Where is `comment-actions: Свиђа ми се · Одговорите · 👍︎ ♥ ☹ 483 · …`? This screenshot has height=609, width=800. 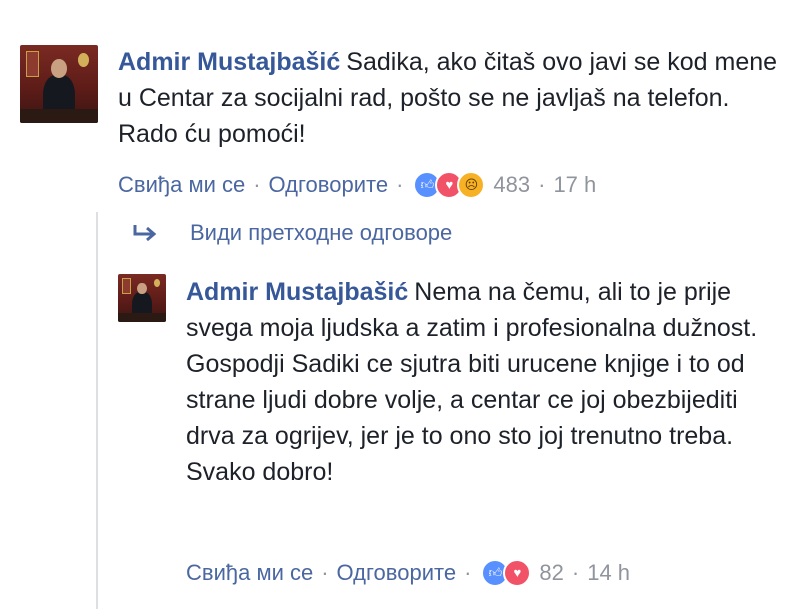 comment-actions: Свиђа ми се · Одговорите · 👍︎ ♥ ☹ 483 · … is located at coordinates (357, 185).